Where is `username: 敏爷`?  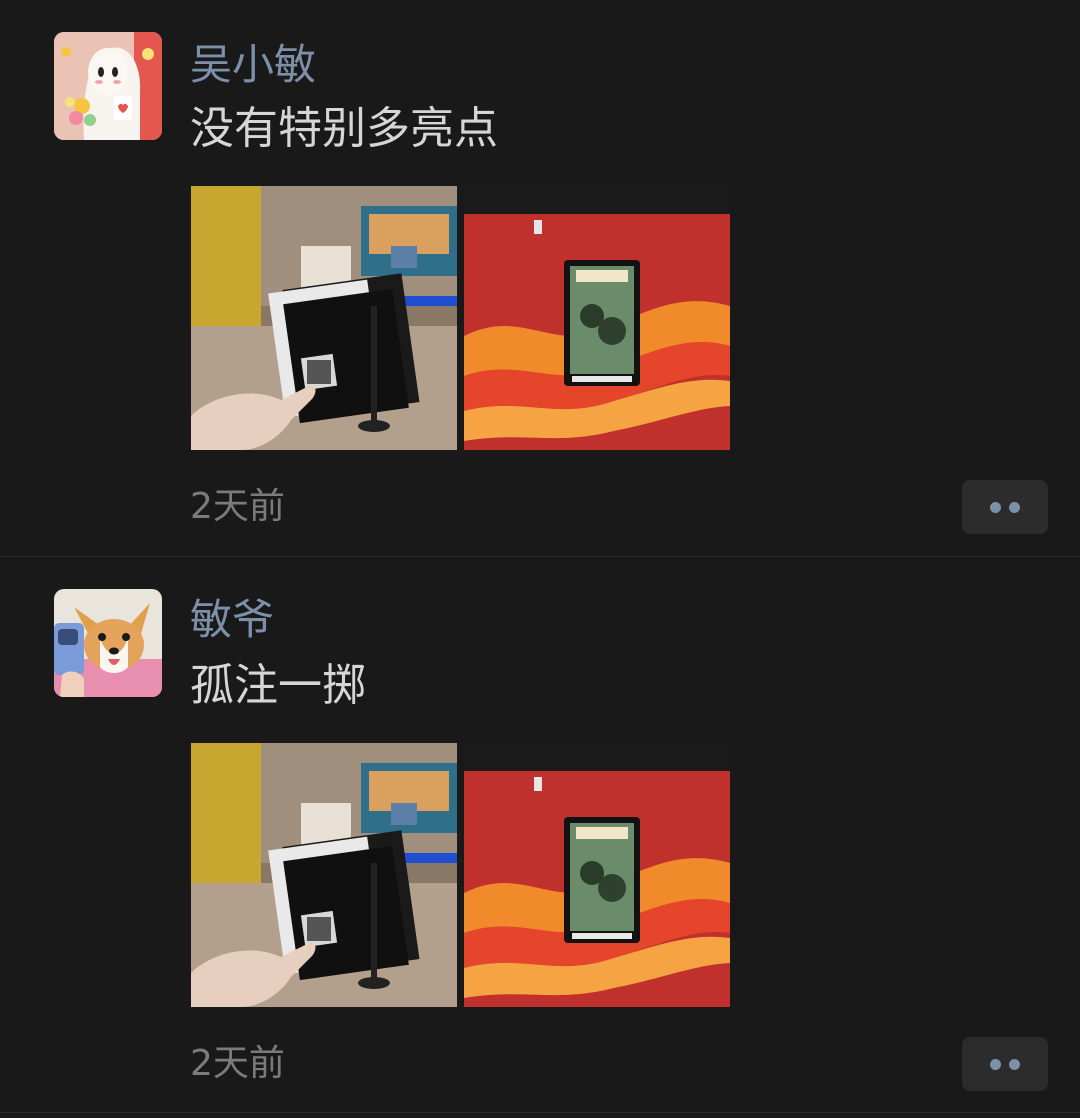
username: 敏爷 is located at coordinates (232, 620).